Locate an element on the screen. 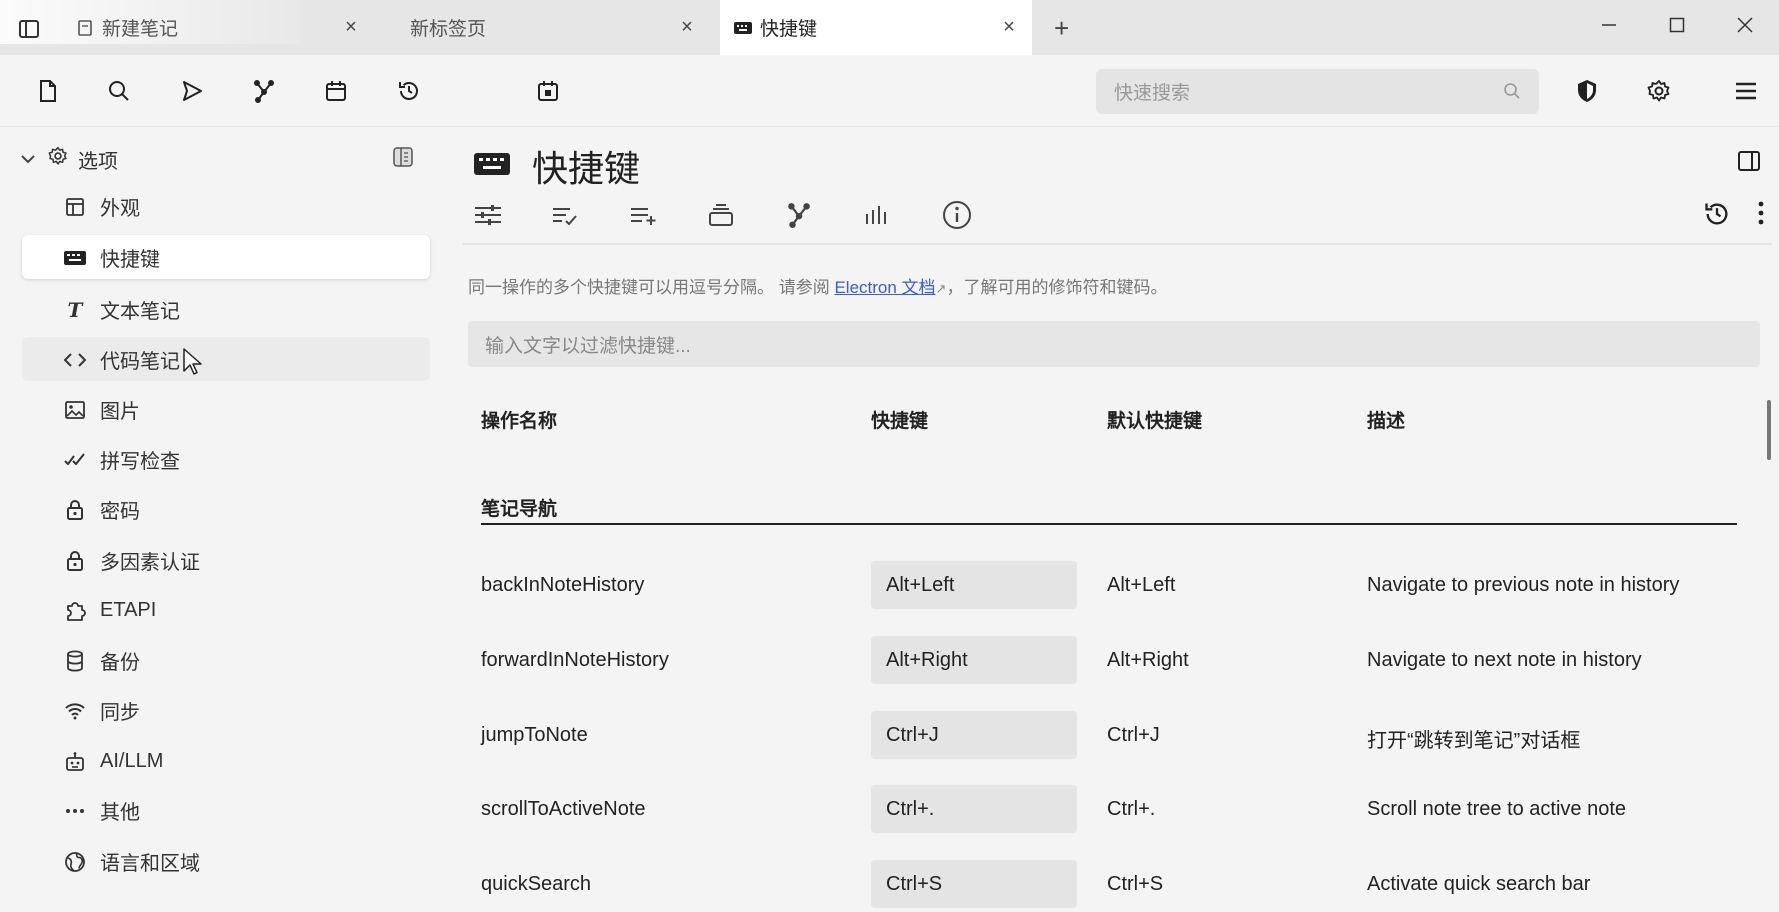 Image resolution: width=1779 pixels, height=912 pixels. code-icon is located at coordinates (75, 360).